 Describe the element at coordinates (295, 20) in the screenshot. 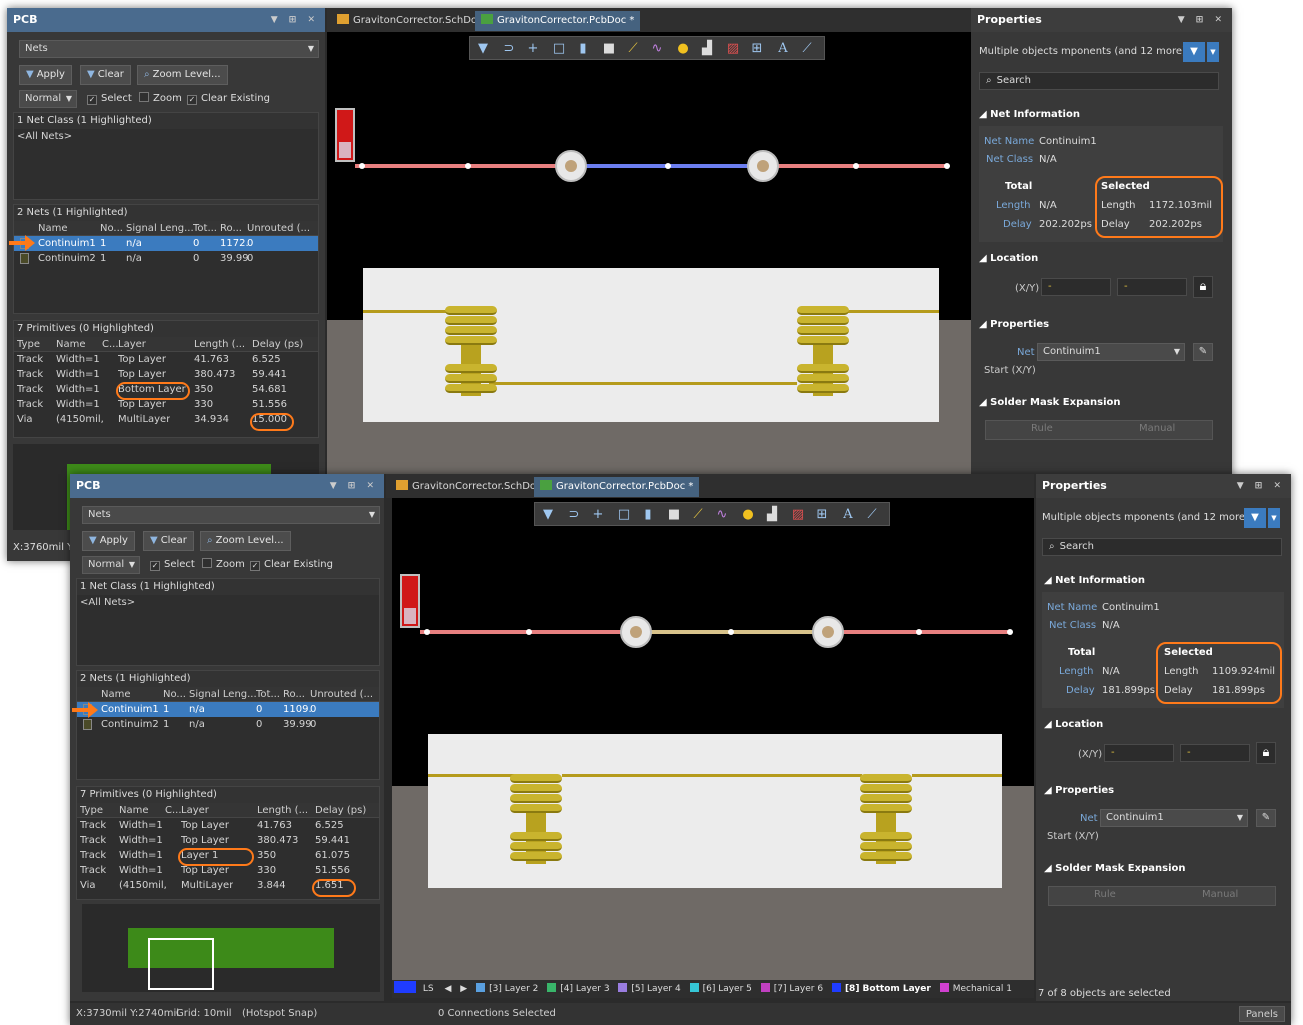

I see `panel-window-controls: ▼ ⊞ ✕` at that location.